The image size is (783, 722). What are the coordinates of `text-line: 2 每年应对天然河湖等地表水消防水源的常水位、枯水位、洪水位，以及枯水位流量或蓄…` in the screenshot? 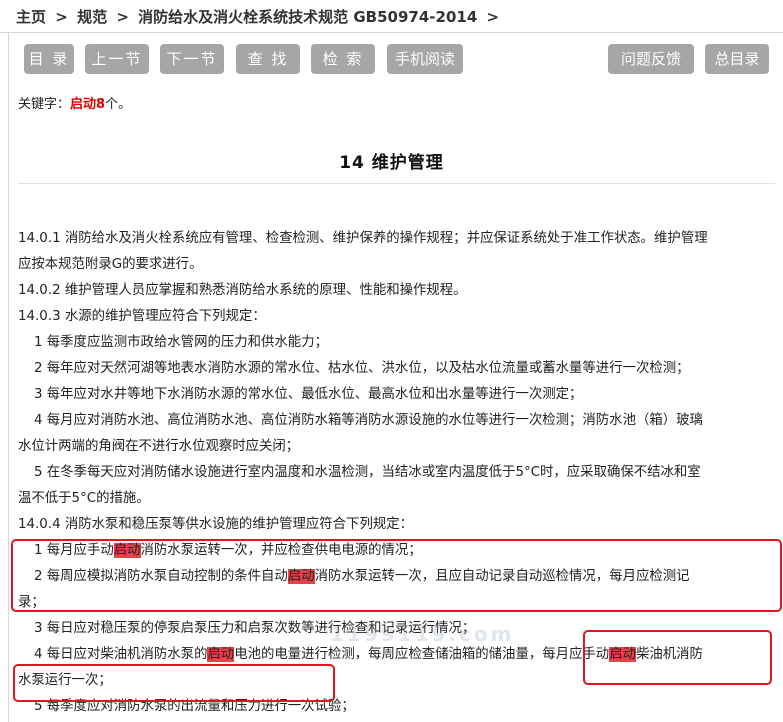 It's located at (362, 369).